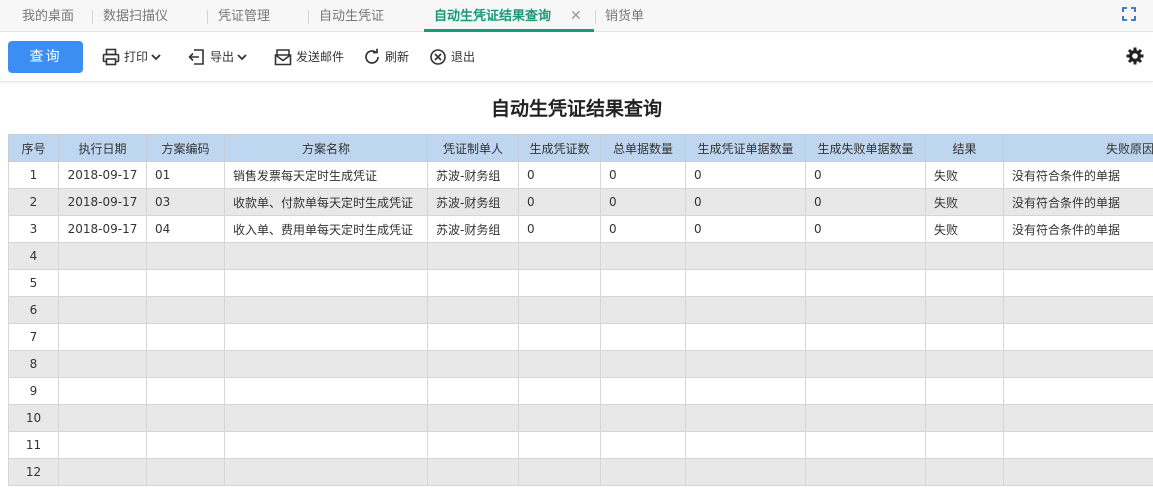 The image size is (1153, 490). What do you see at coordinates (133, 57) in the screenshot?
I see `print-button: 打印` at bounding box center [133, 57].